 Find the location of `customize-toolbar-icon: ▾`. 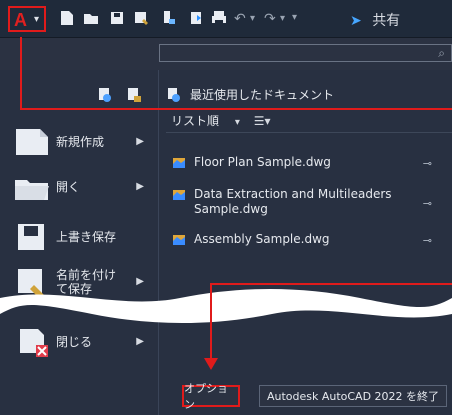

customize-toolbar-icon: ▾ is located at coordinates (294, 17).